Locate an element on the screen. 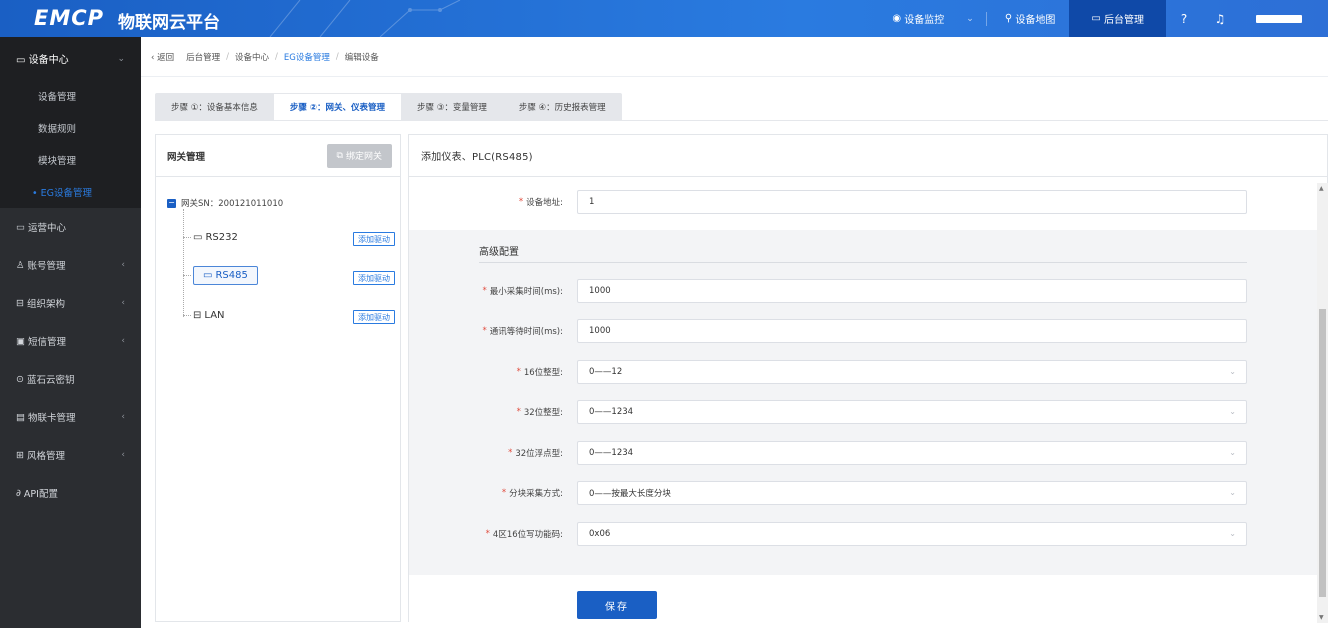  map-icon: ⚲ is located at coordinates (1010, 18).